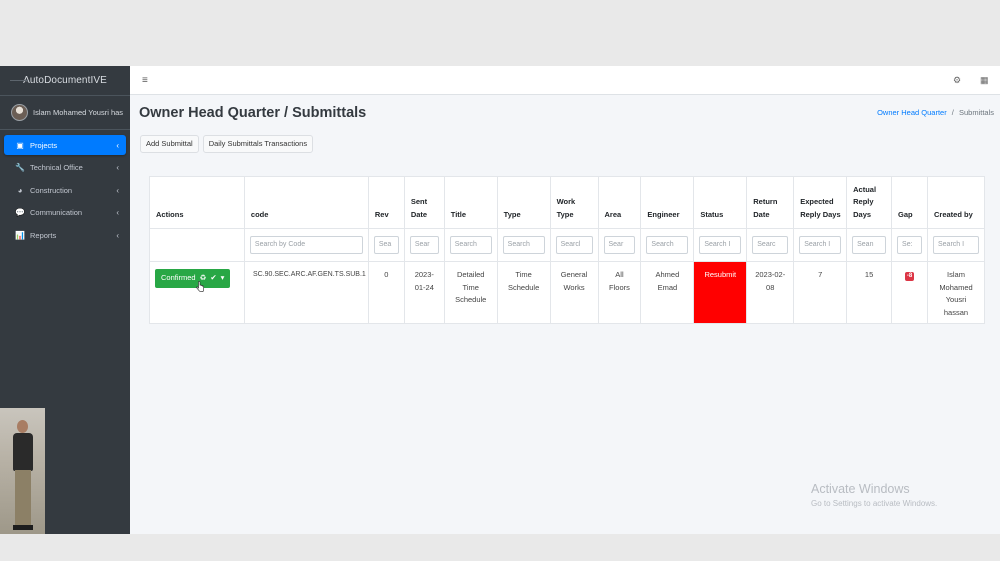  Describe the element at coordinates (523, 202) in the screenshot. I see `col-header-type: Type` at that location.